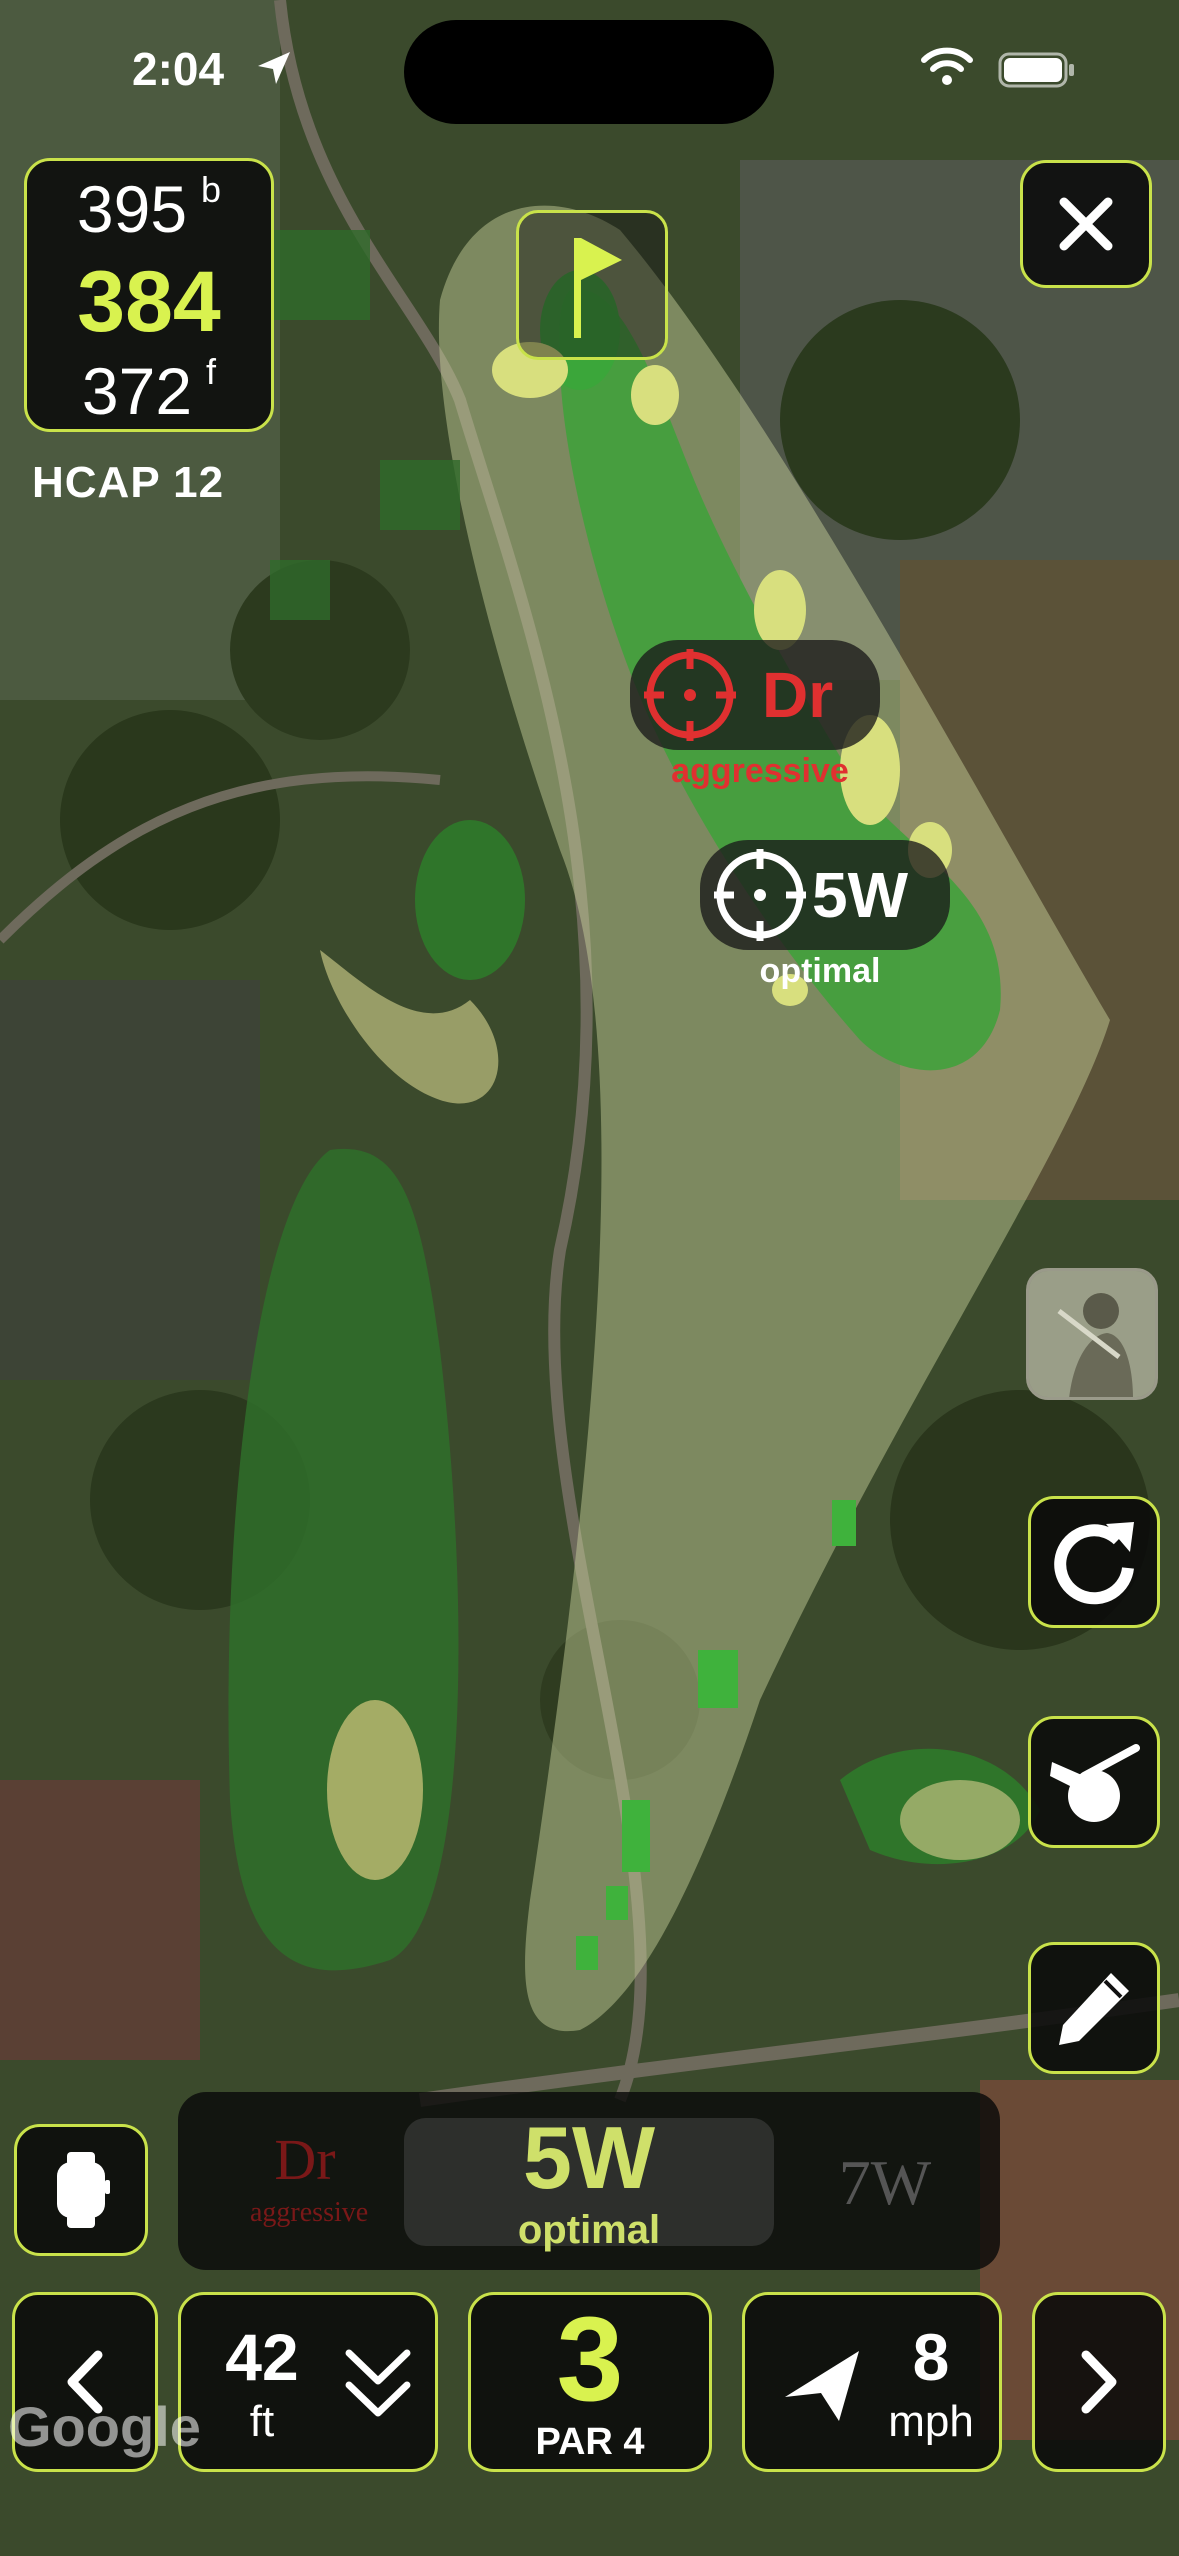  I want to click on handicap-label: HCAP 12, so click(128, 482).